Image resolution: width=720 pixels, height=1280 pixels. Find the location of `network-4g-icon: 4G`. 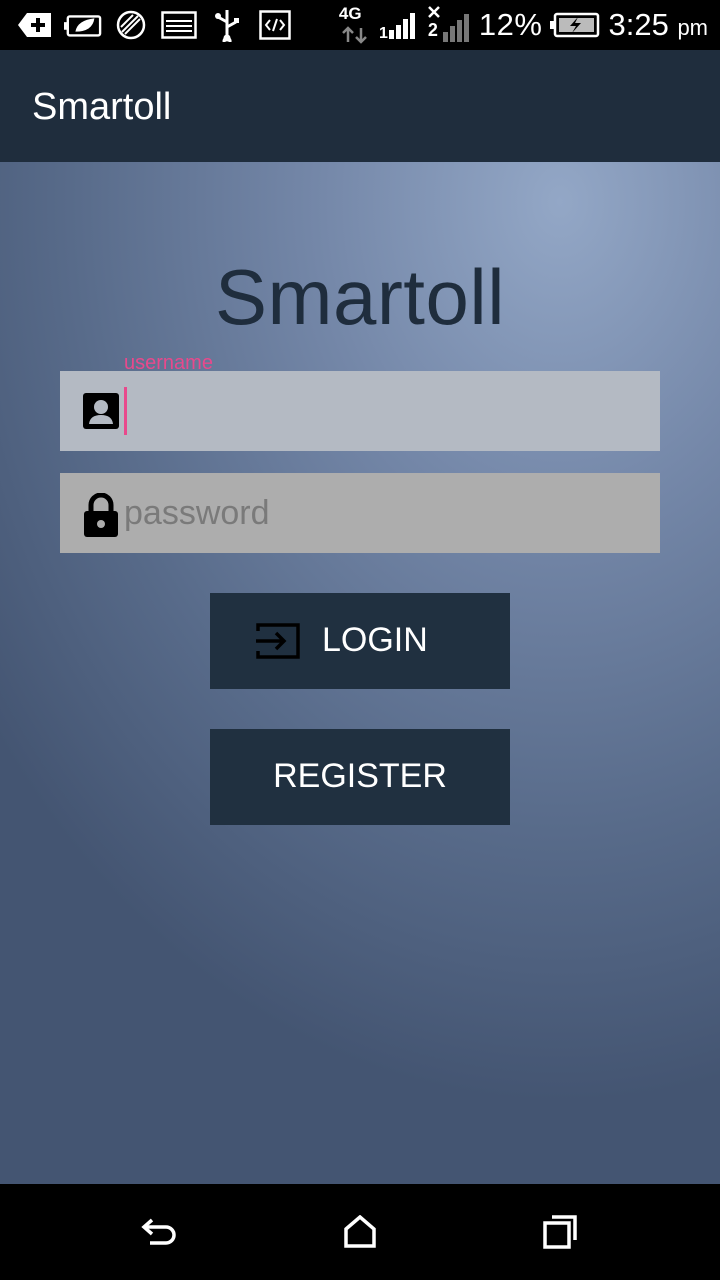

network-4g-icon: 4G is located at coordinates (355, 25).